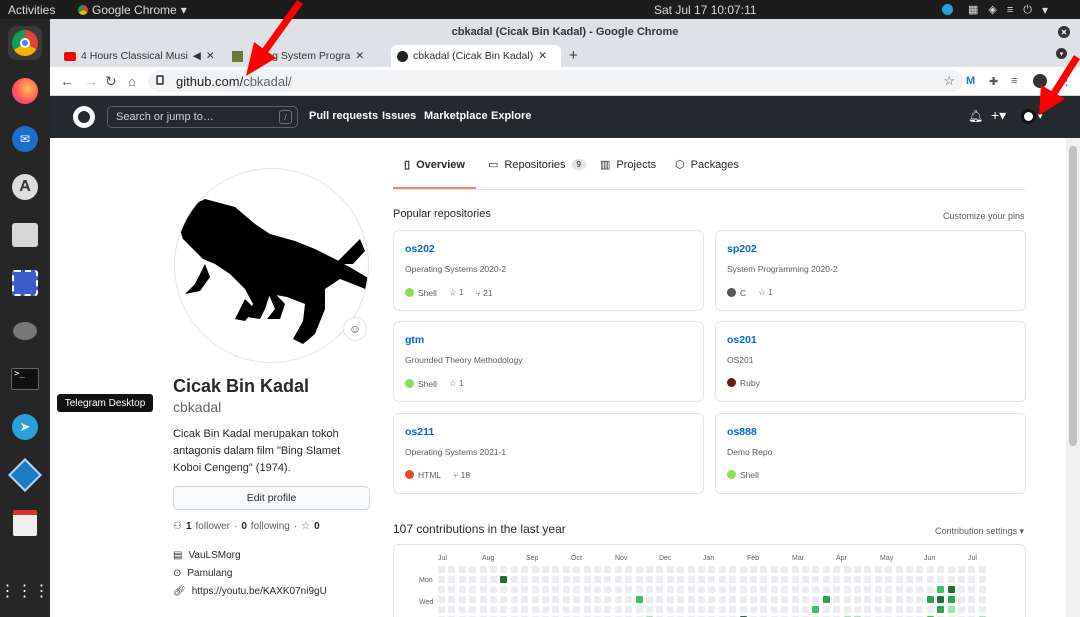 This screenshot has width=1080, height=617. Describe the element at coordinates (140, 56) in the screenshot. I see `tab-music: 4 Hours Classical Musi ◀ ✕` at that location.